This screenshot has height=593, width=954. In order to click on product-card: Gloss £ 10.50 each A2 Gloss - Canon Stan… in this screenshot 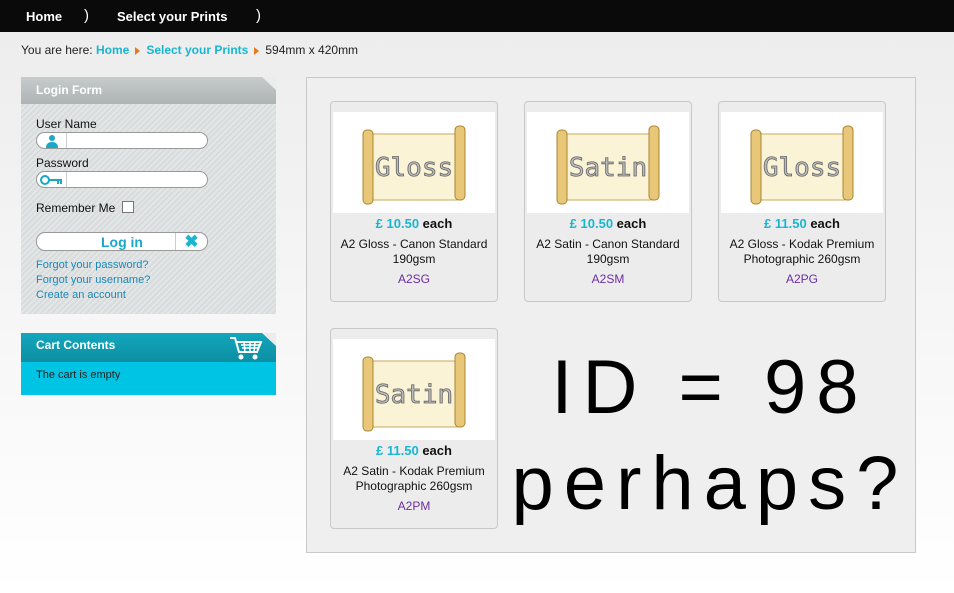, I will do `click(414, 201)`.